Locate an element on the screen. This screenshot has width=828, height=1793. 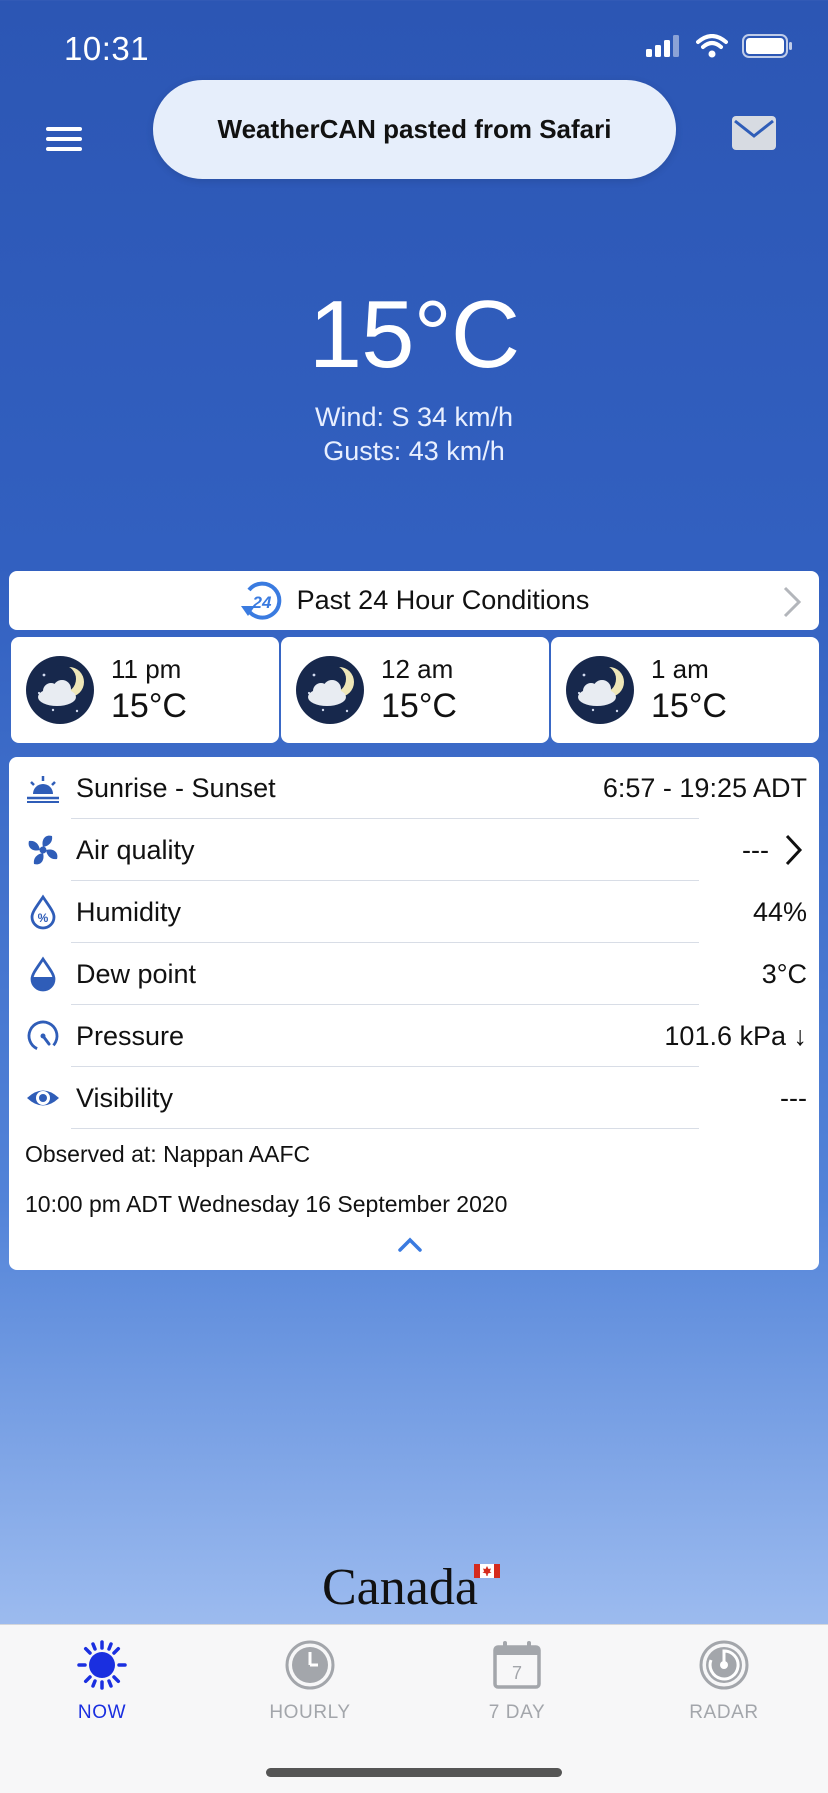
tab-now: NOW is located at coordinates (102, 1681).